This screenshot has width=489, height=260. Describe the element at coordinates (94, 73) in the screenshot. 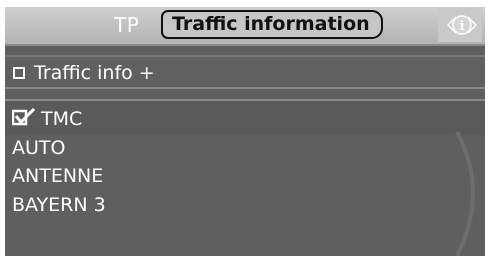

I see `menu-item-label: Traffic info +` at that location.